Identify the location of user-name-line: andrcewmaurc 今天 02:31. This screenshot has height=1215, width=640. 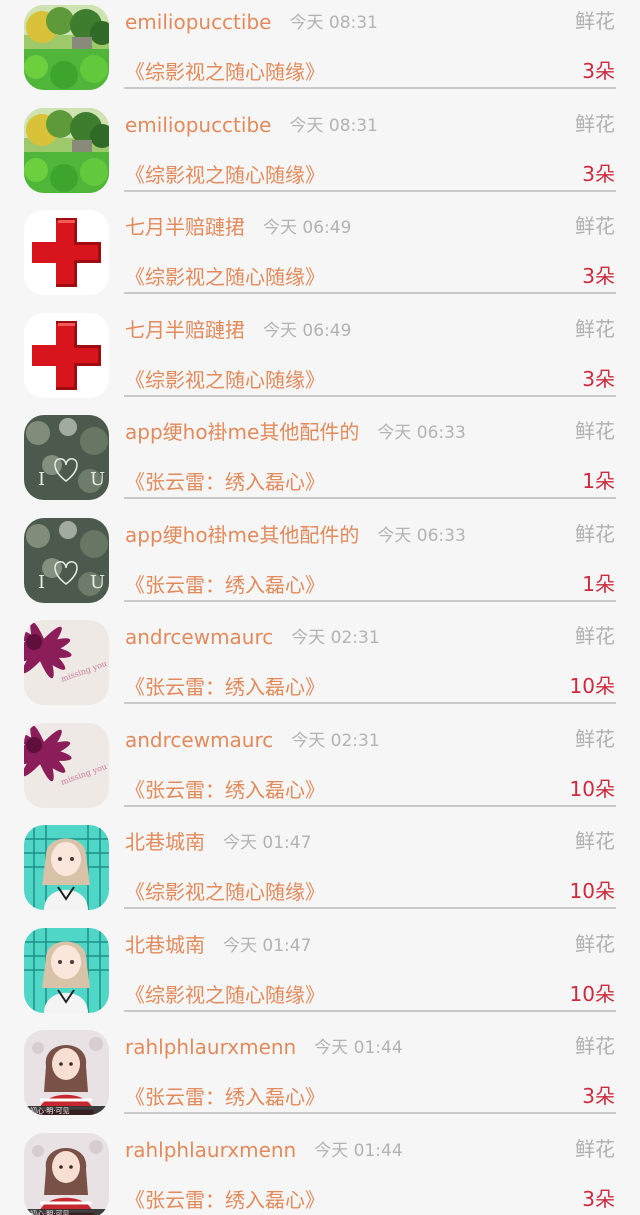
(252, 740).